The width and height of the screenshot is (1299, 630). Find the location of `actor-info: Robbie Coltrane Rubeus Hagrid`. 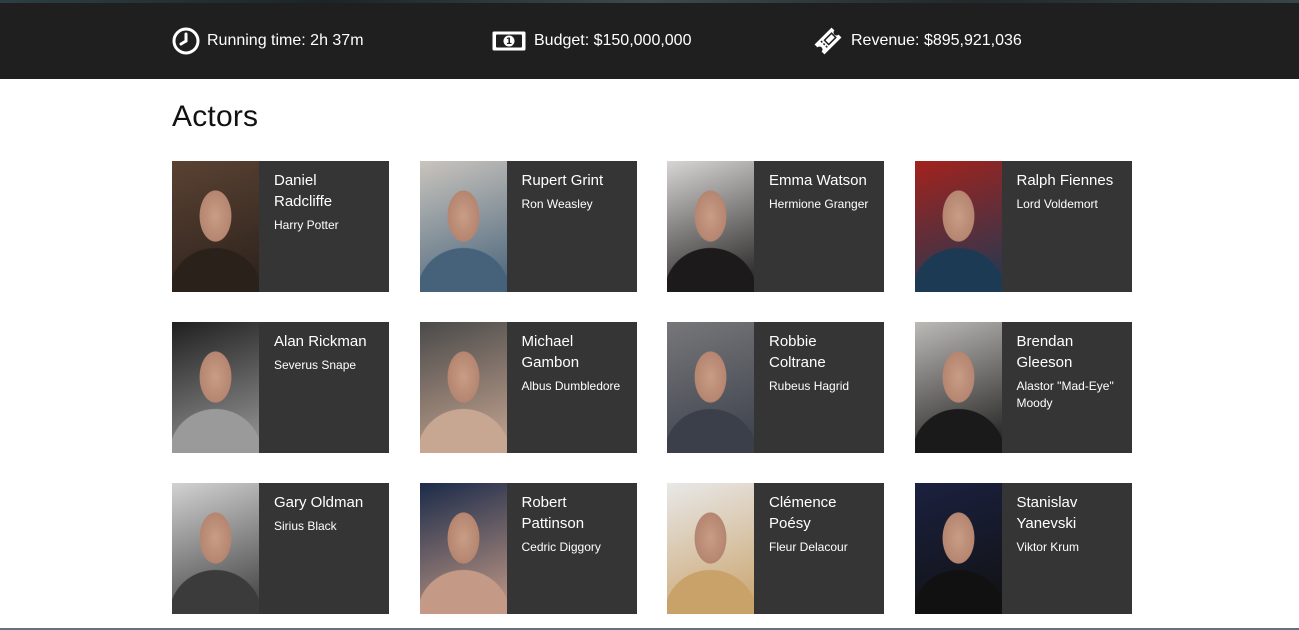

actor-info: Robbie Coltrane Rubeus Hagrid is located at coordinates (819, 387).